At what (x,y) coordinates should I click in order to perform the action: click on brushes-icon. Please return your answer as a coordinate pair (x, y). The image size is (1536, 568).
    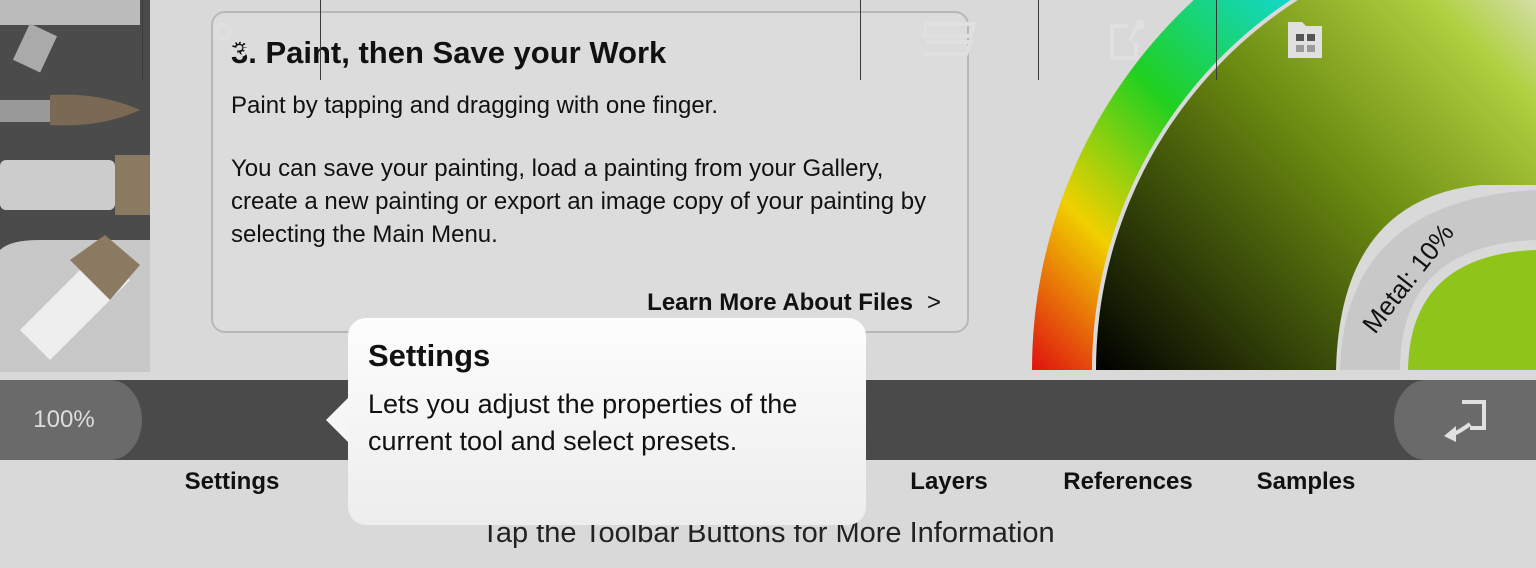
    Looking at the image, I should click on (100, 186).